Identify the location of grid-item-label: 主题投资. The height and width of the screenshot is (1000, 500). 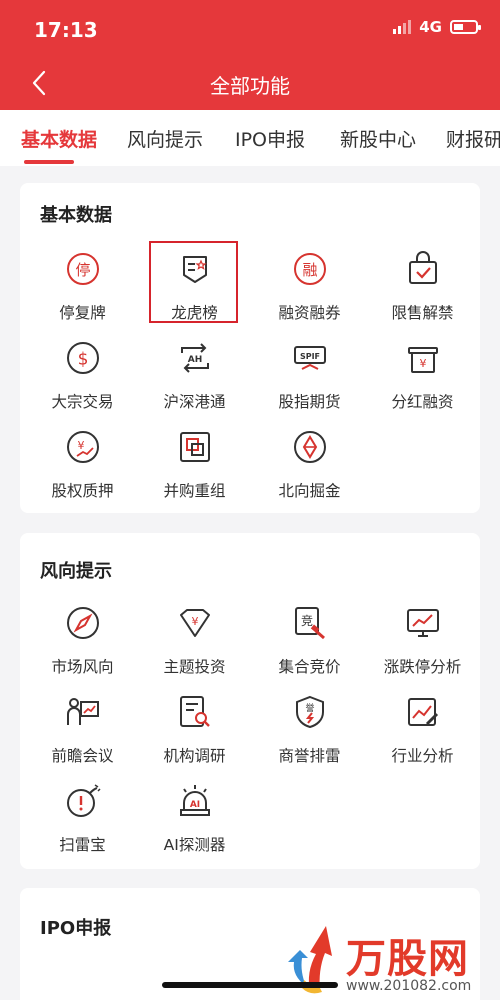
(194, 667).